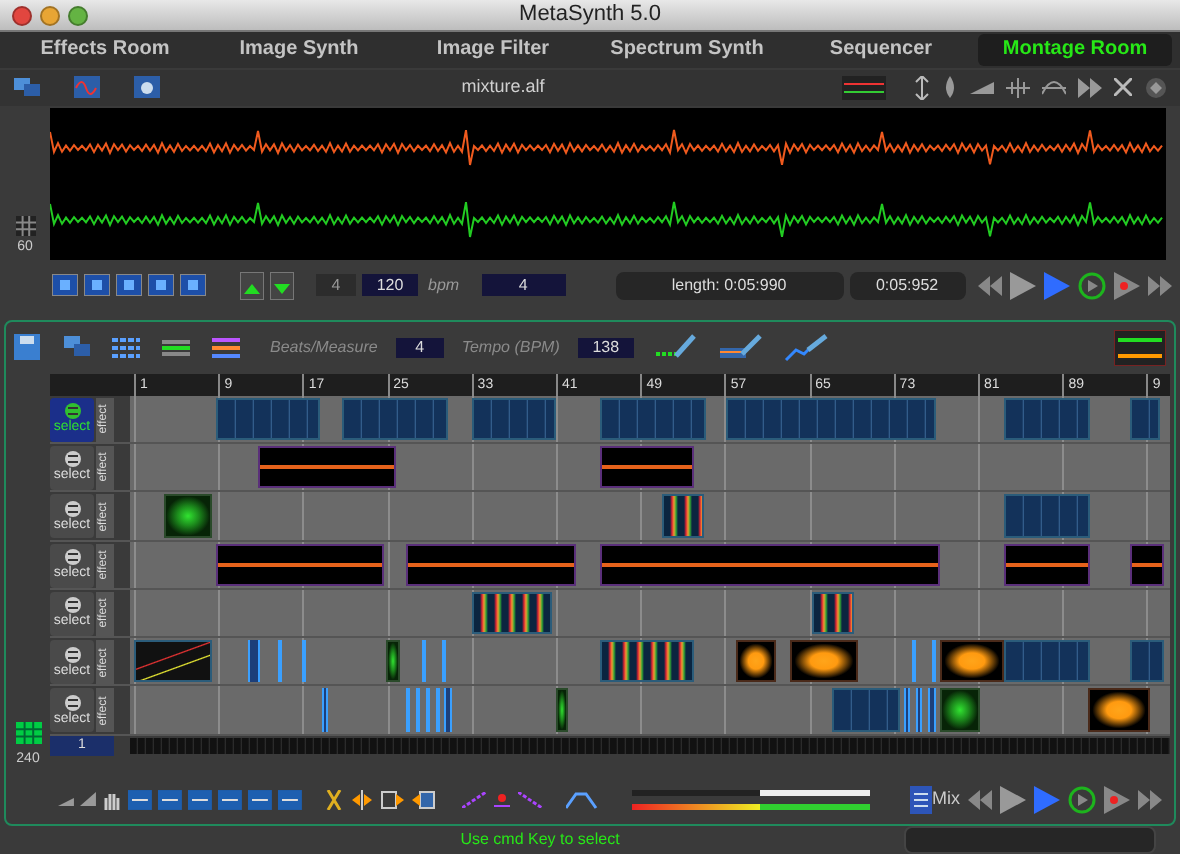 The height and width of the screenshot is (854, 1180). Describe the element at coordinates (50, 16) in the screenshot. I see `minimize-button` at that location.